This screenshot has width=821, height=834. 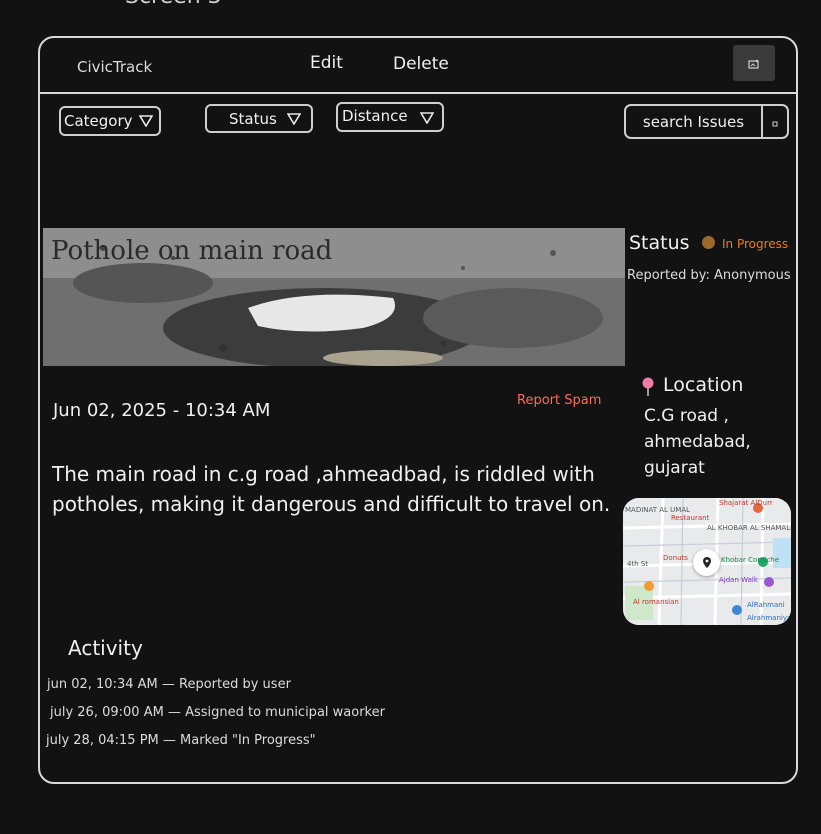 What do you see at coordinates (173, 4) in the screenshot?
I see `partial-screen-heading: Screen 3` at bounding box center [173, 4].